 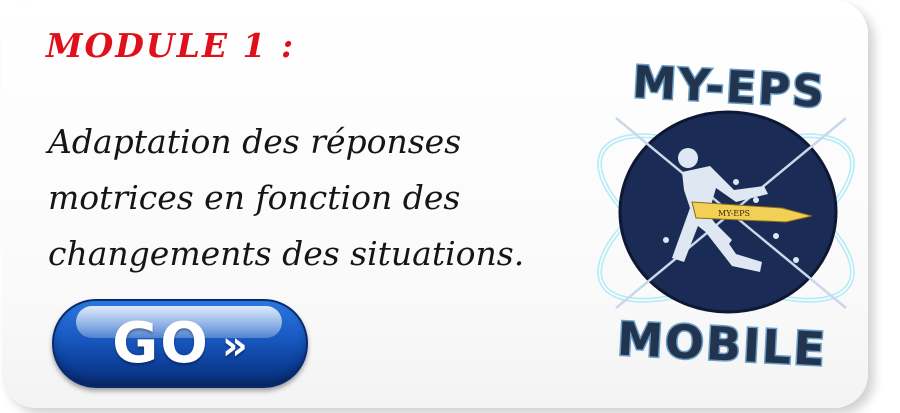 What do you see at coordinates (729, 87) in the screenshot?
I see `logo-top-text: MY-EPS` at bounding box center [729, 87].